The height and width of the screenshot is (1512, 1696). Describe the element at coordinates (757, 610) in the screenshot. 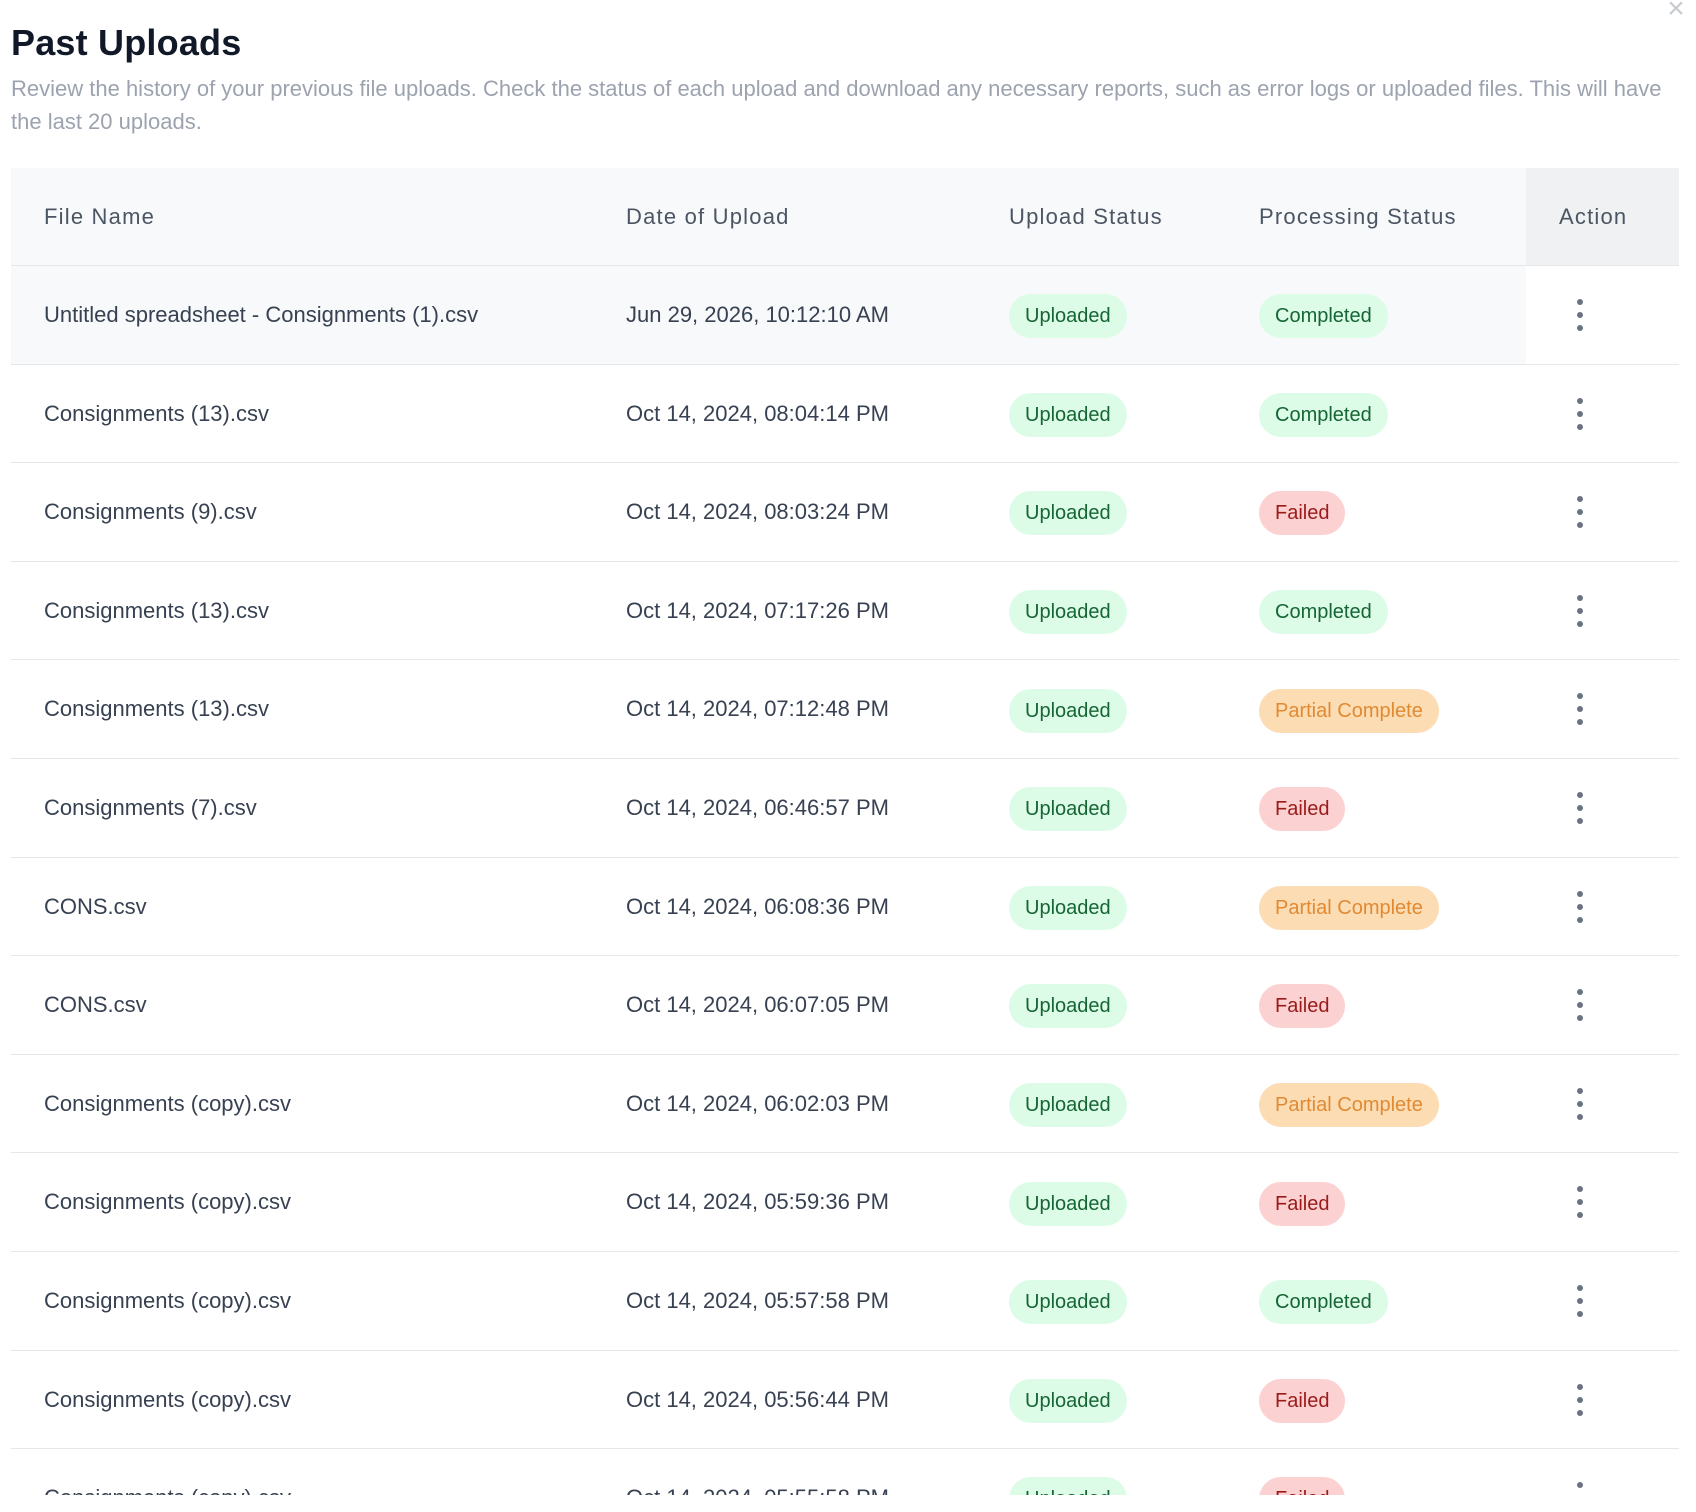

I see `upload-date-cell: Oct 14, 2024, 07:17:26 PM` at that location.